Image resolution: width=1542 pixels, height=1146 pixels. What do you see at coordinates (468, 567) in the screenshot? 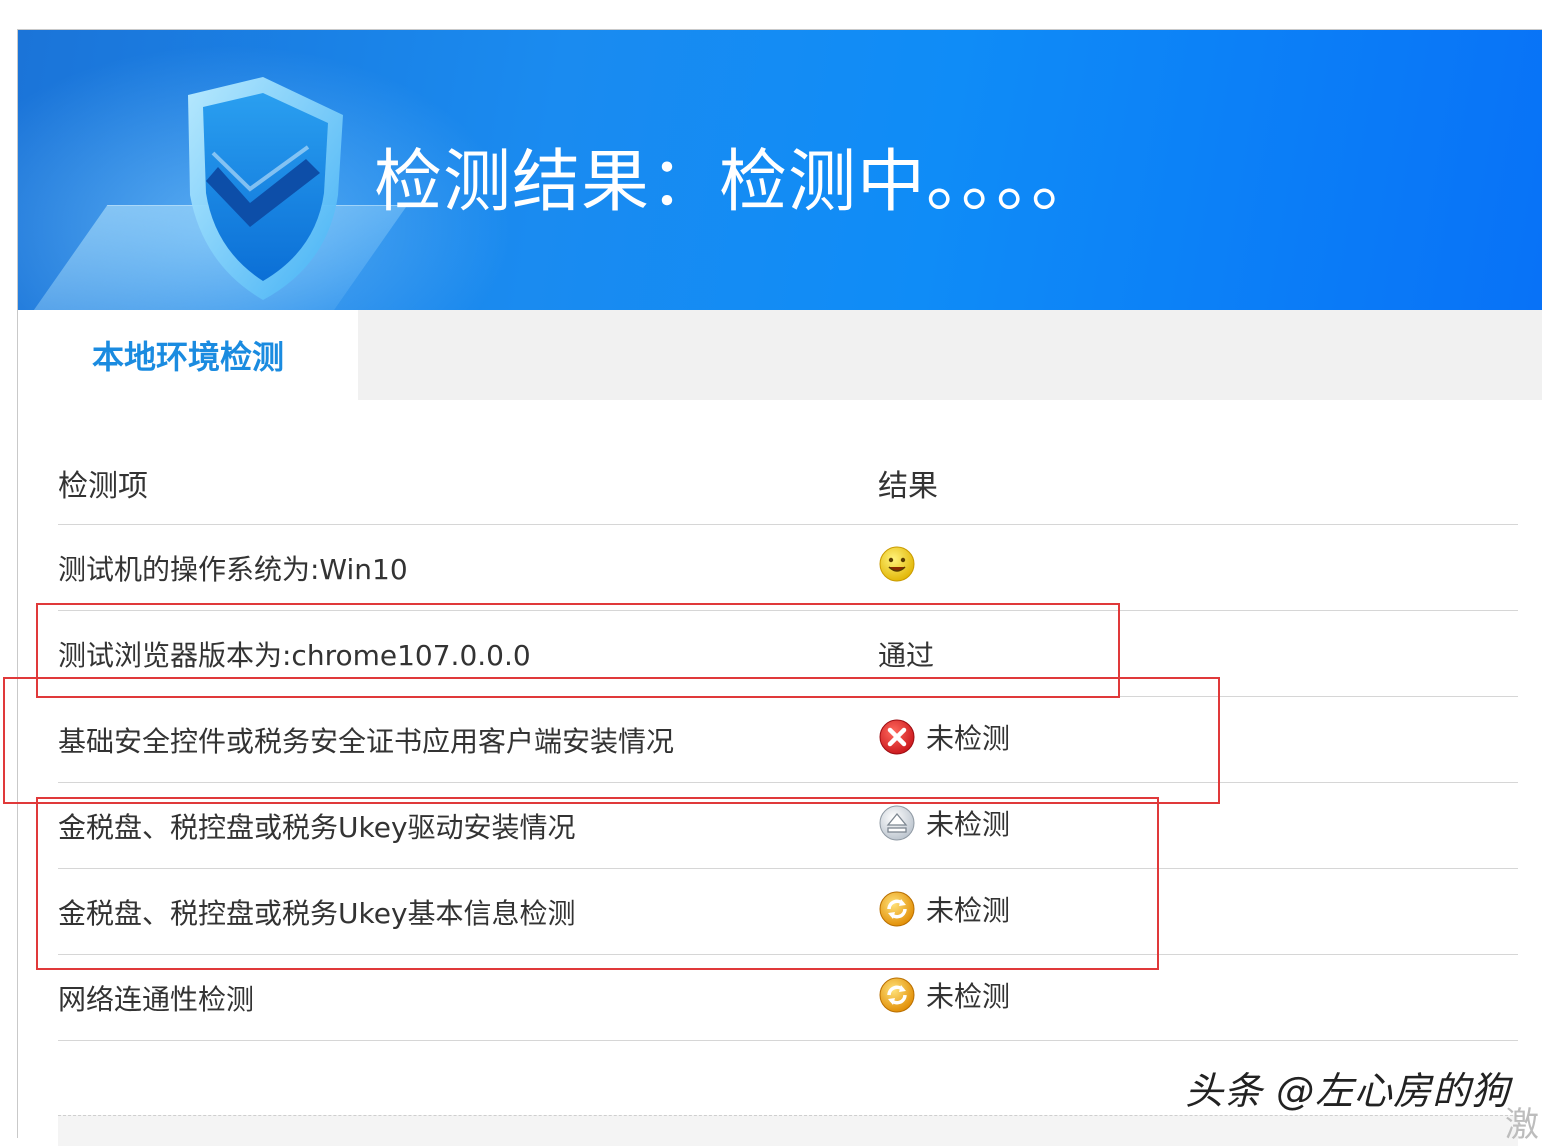
I see `row-item: 测试机的操作系统为:Win10` at bounding box center [468, 567].